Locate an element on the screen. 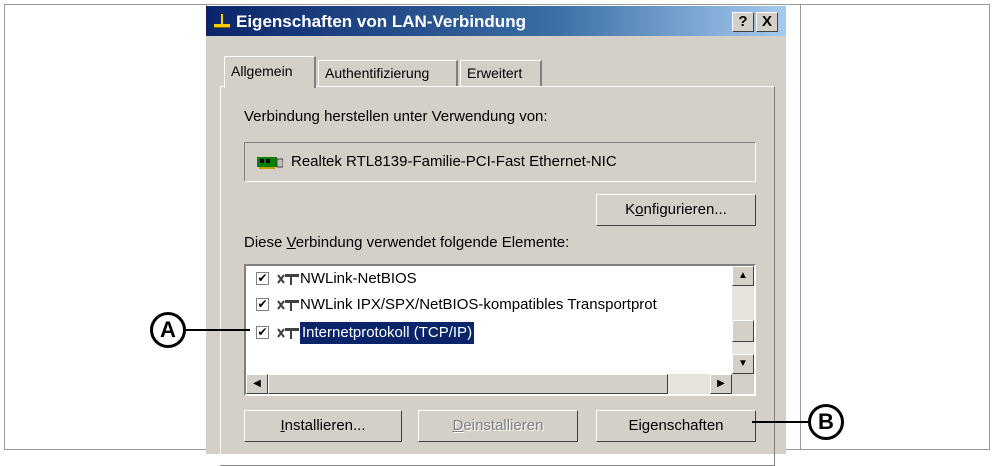 Image resolution: width=994 pixels, height=466 pixels. callout-b: B is located at coordinates (826, 422).